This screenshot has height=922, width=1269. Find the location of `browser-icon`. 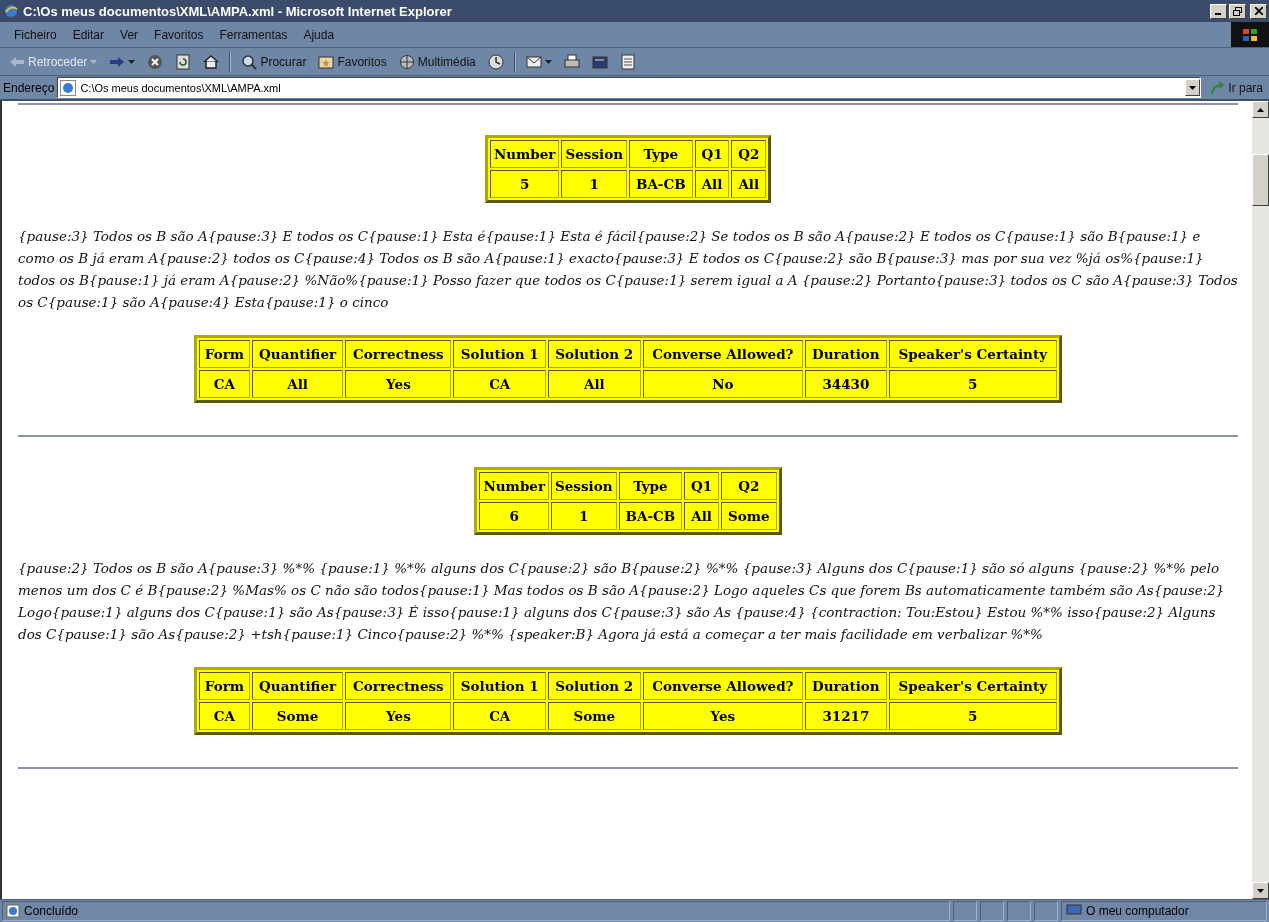

browser-icon is located at coordinates (11, 11).